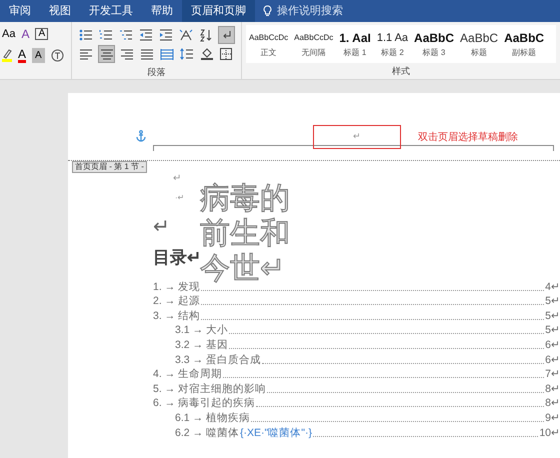 This screenshot has height=458, width=560. What do you see at coordinates (127, 54) in the screenshot?
I see `align-right-icon` at bounding box center [127, 54].